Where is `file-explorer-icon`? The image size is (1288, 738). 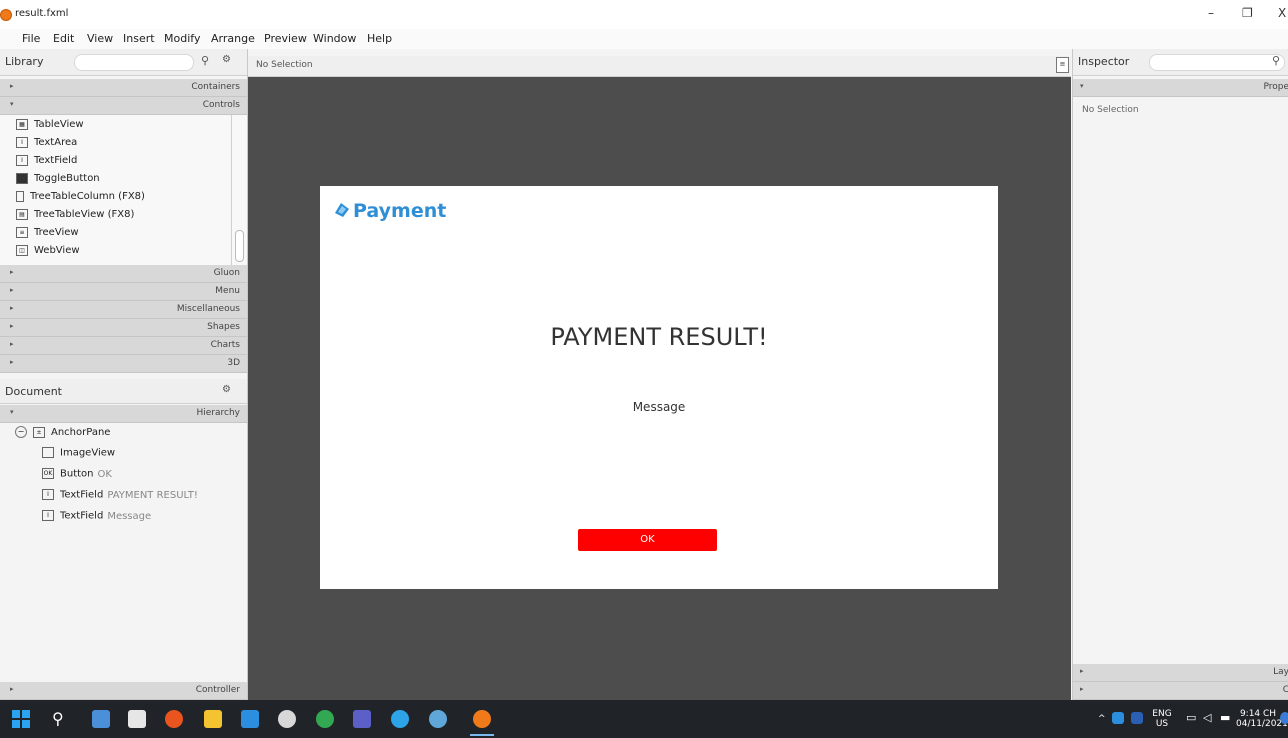 file-explorer-icon is located at coordinates (213, 719).